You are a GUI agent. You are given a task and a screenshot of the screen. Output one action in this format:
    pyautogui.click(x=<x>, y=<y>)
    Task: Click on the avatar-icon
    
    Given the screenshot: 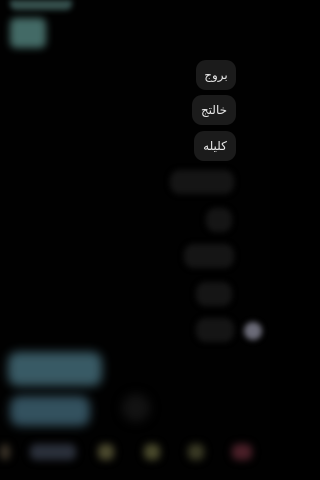 What is the action you would take?
    pyautogui.click(x=253, y=331)
    